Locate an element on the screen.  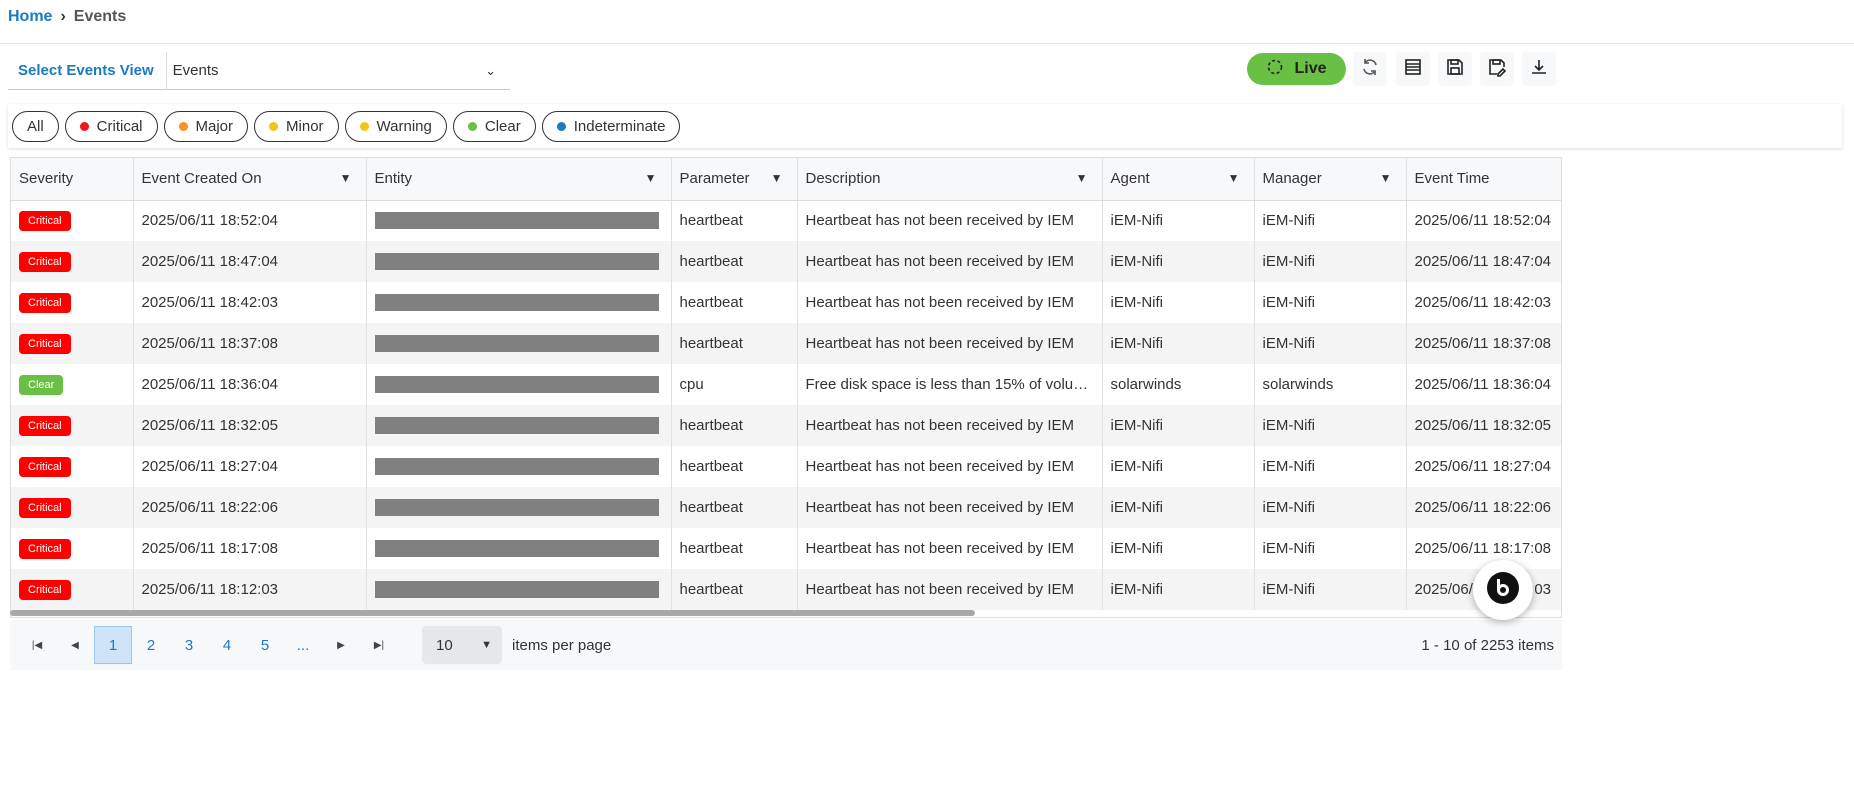
column-header-label: Entity is located at coordinates (393, 179).